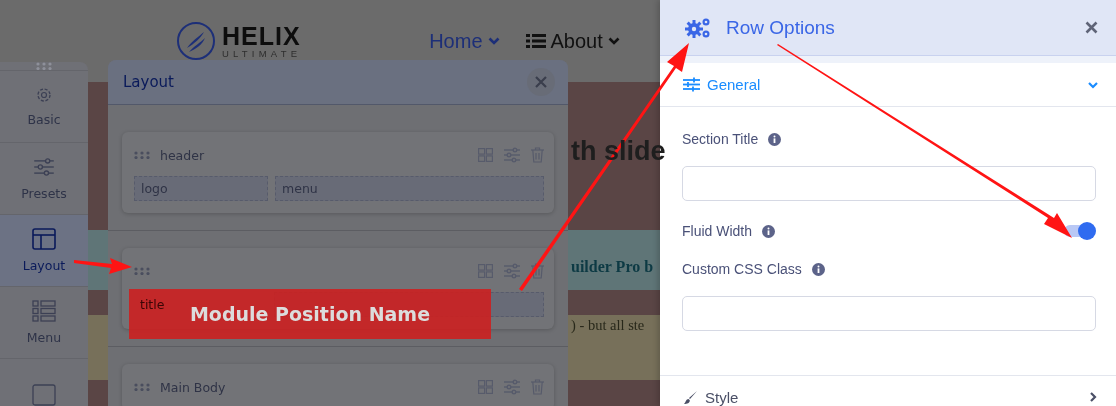  I want to click on page-text: ) - but all ste, so click(608, 325).